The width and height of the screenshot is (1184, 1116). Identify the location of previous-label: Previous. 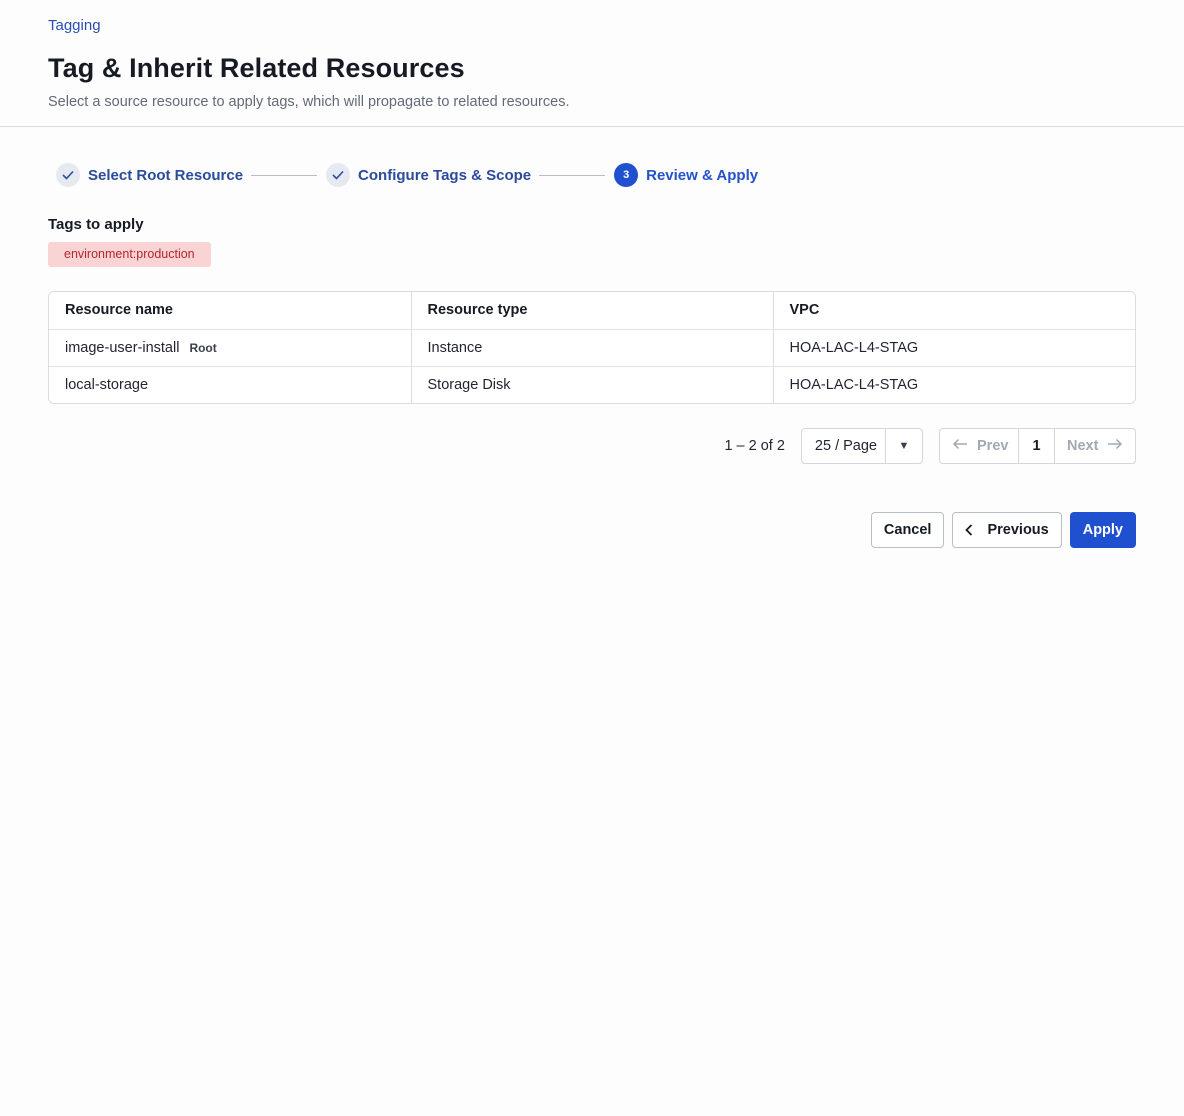
(1018, 530).